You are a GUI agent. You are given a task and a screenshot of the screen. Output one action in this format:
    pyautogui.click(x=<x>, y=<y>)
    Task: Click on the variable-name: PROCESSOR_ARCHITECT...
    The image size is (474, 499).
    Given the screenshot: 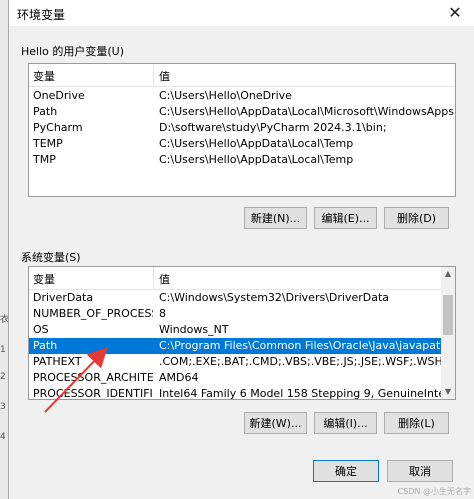 What is the action you would take?
    pyautogui.click(x=93, y=377)
    